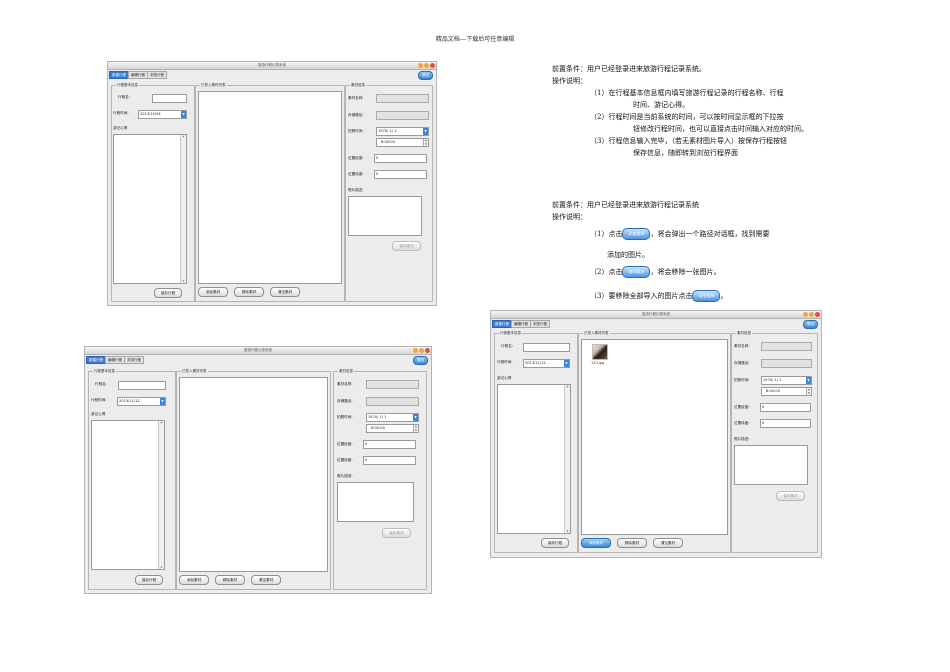 The image size is (950, 672). I want to click on instruction-add-post: ，将会弹出一个路径对话框，找到需要, so click(710, 234).